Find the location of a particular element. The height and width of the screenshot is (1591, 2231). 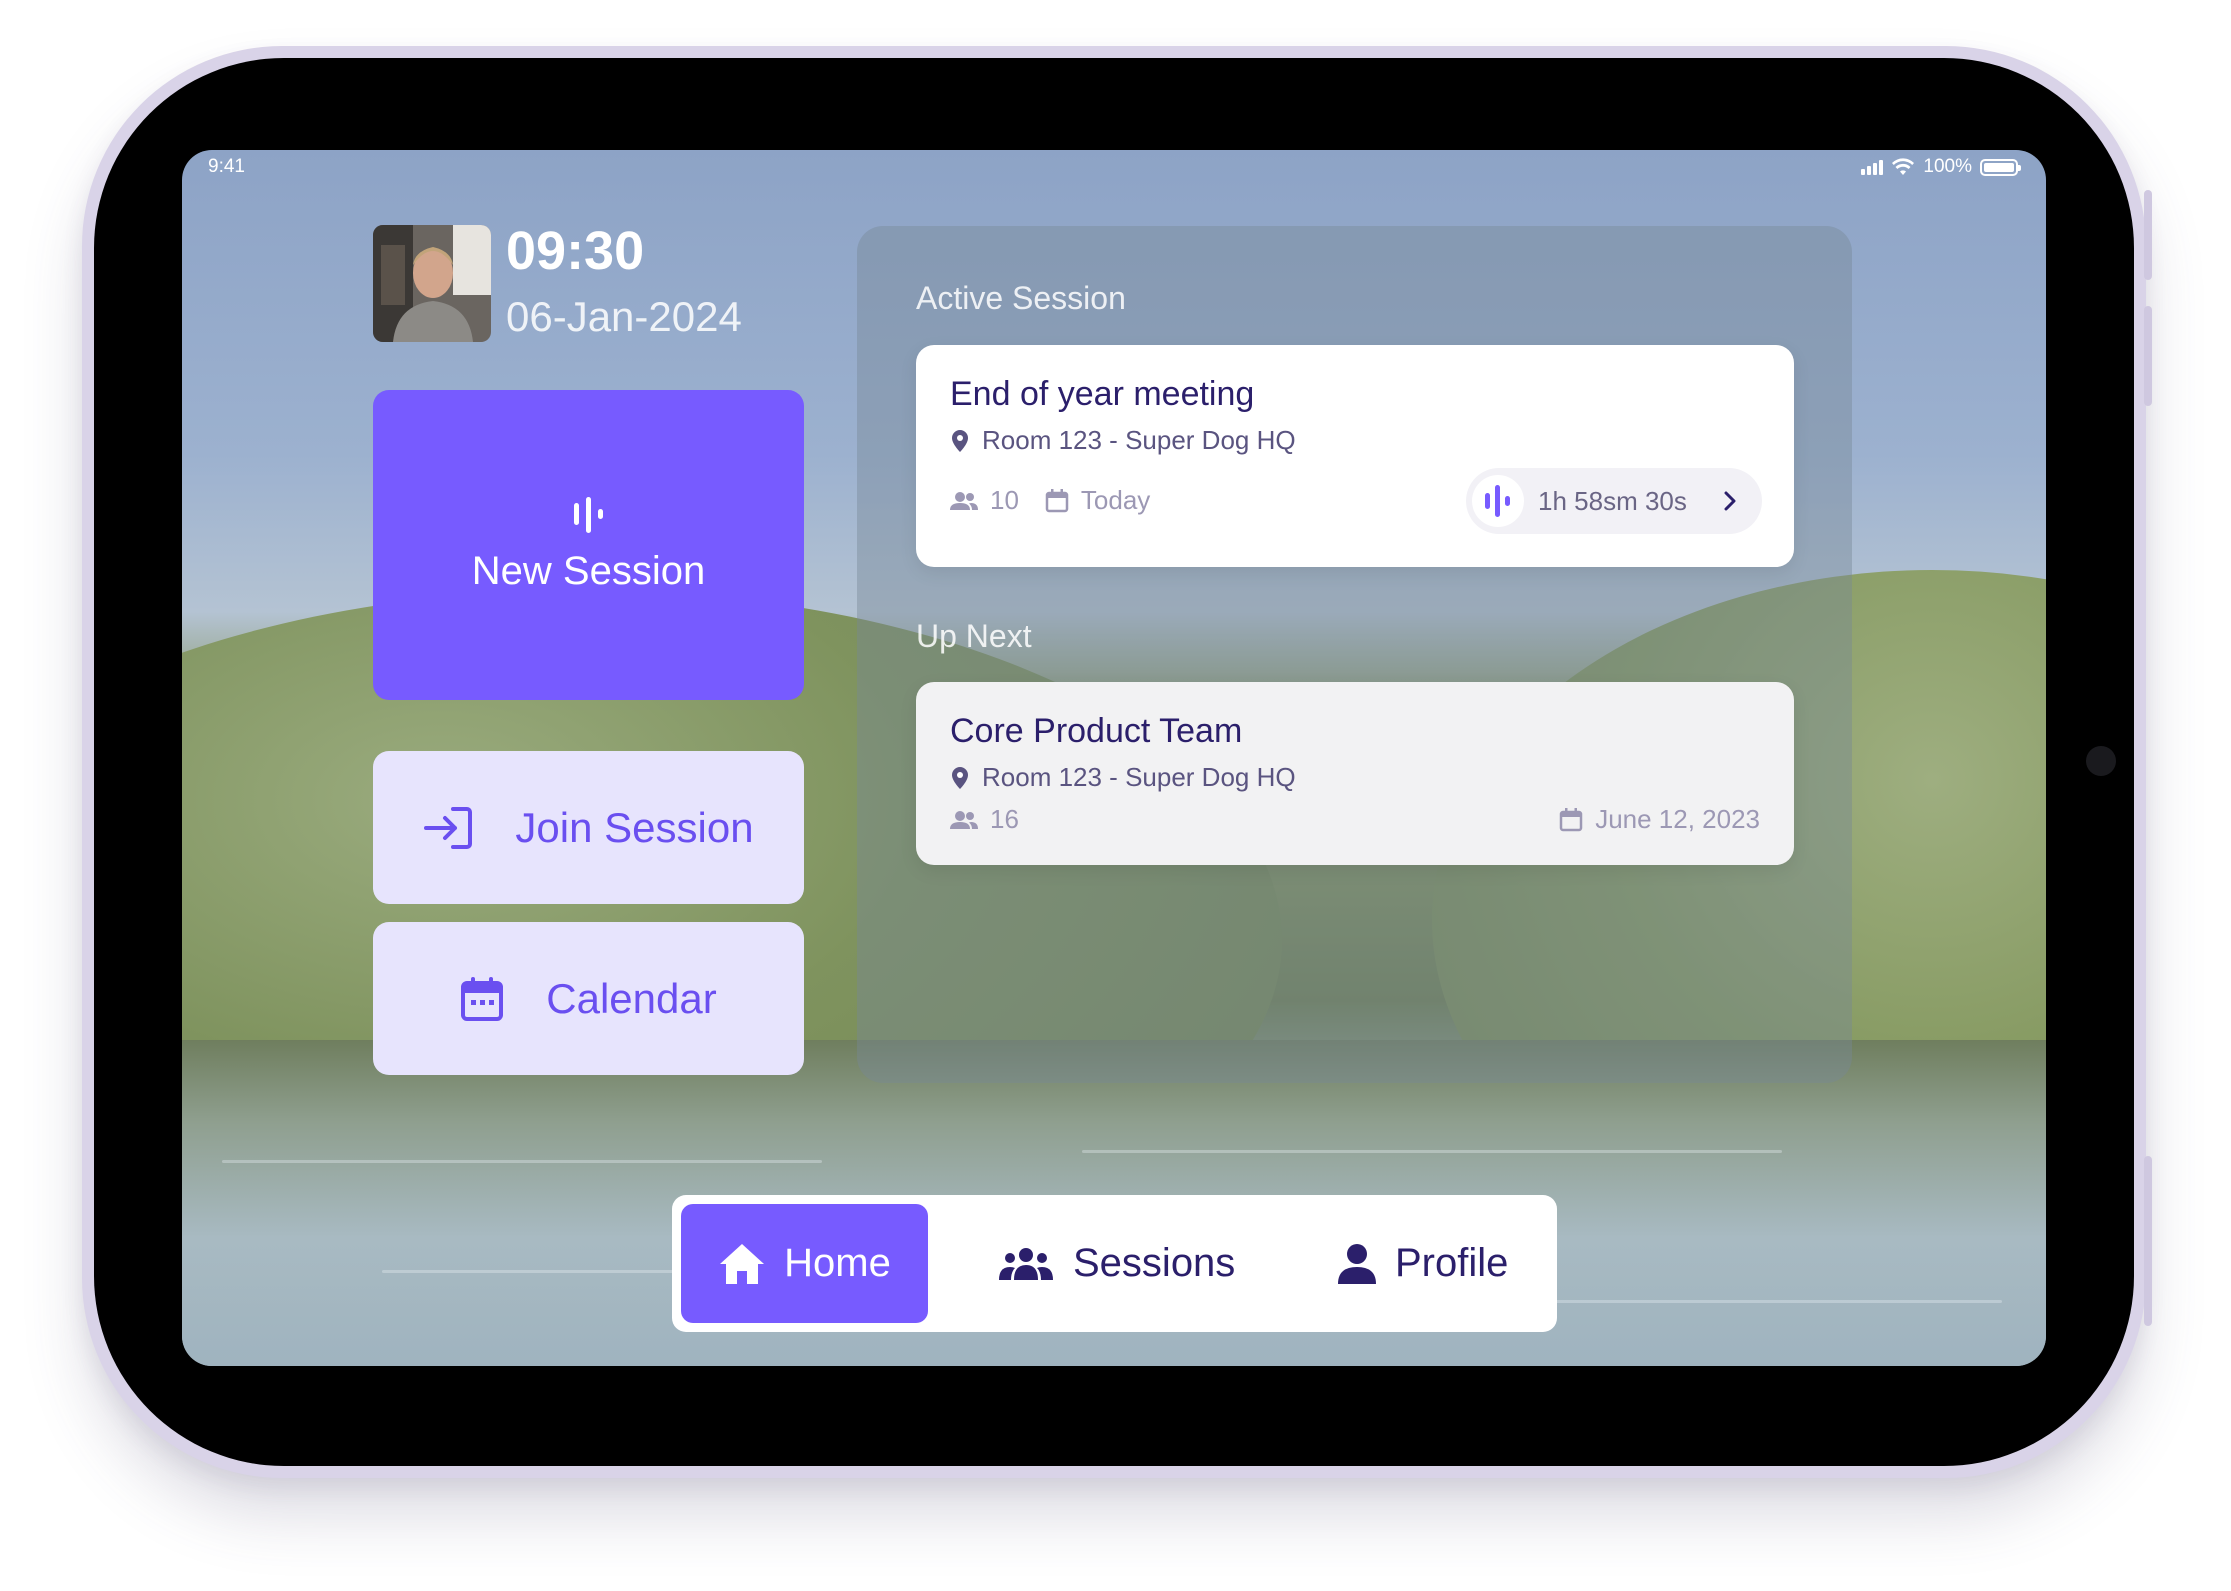

clock-time: 09:30 is located at coordinates (575, 251).